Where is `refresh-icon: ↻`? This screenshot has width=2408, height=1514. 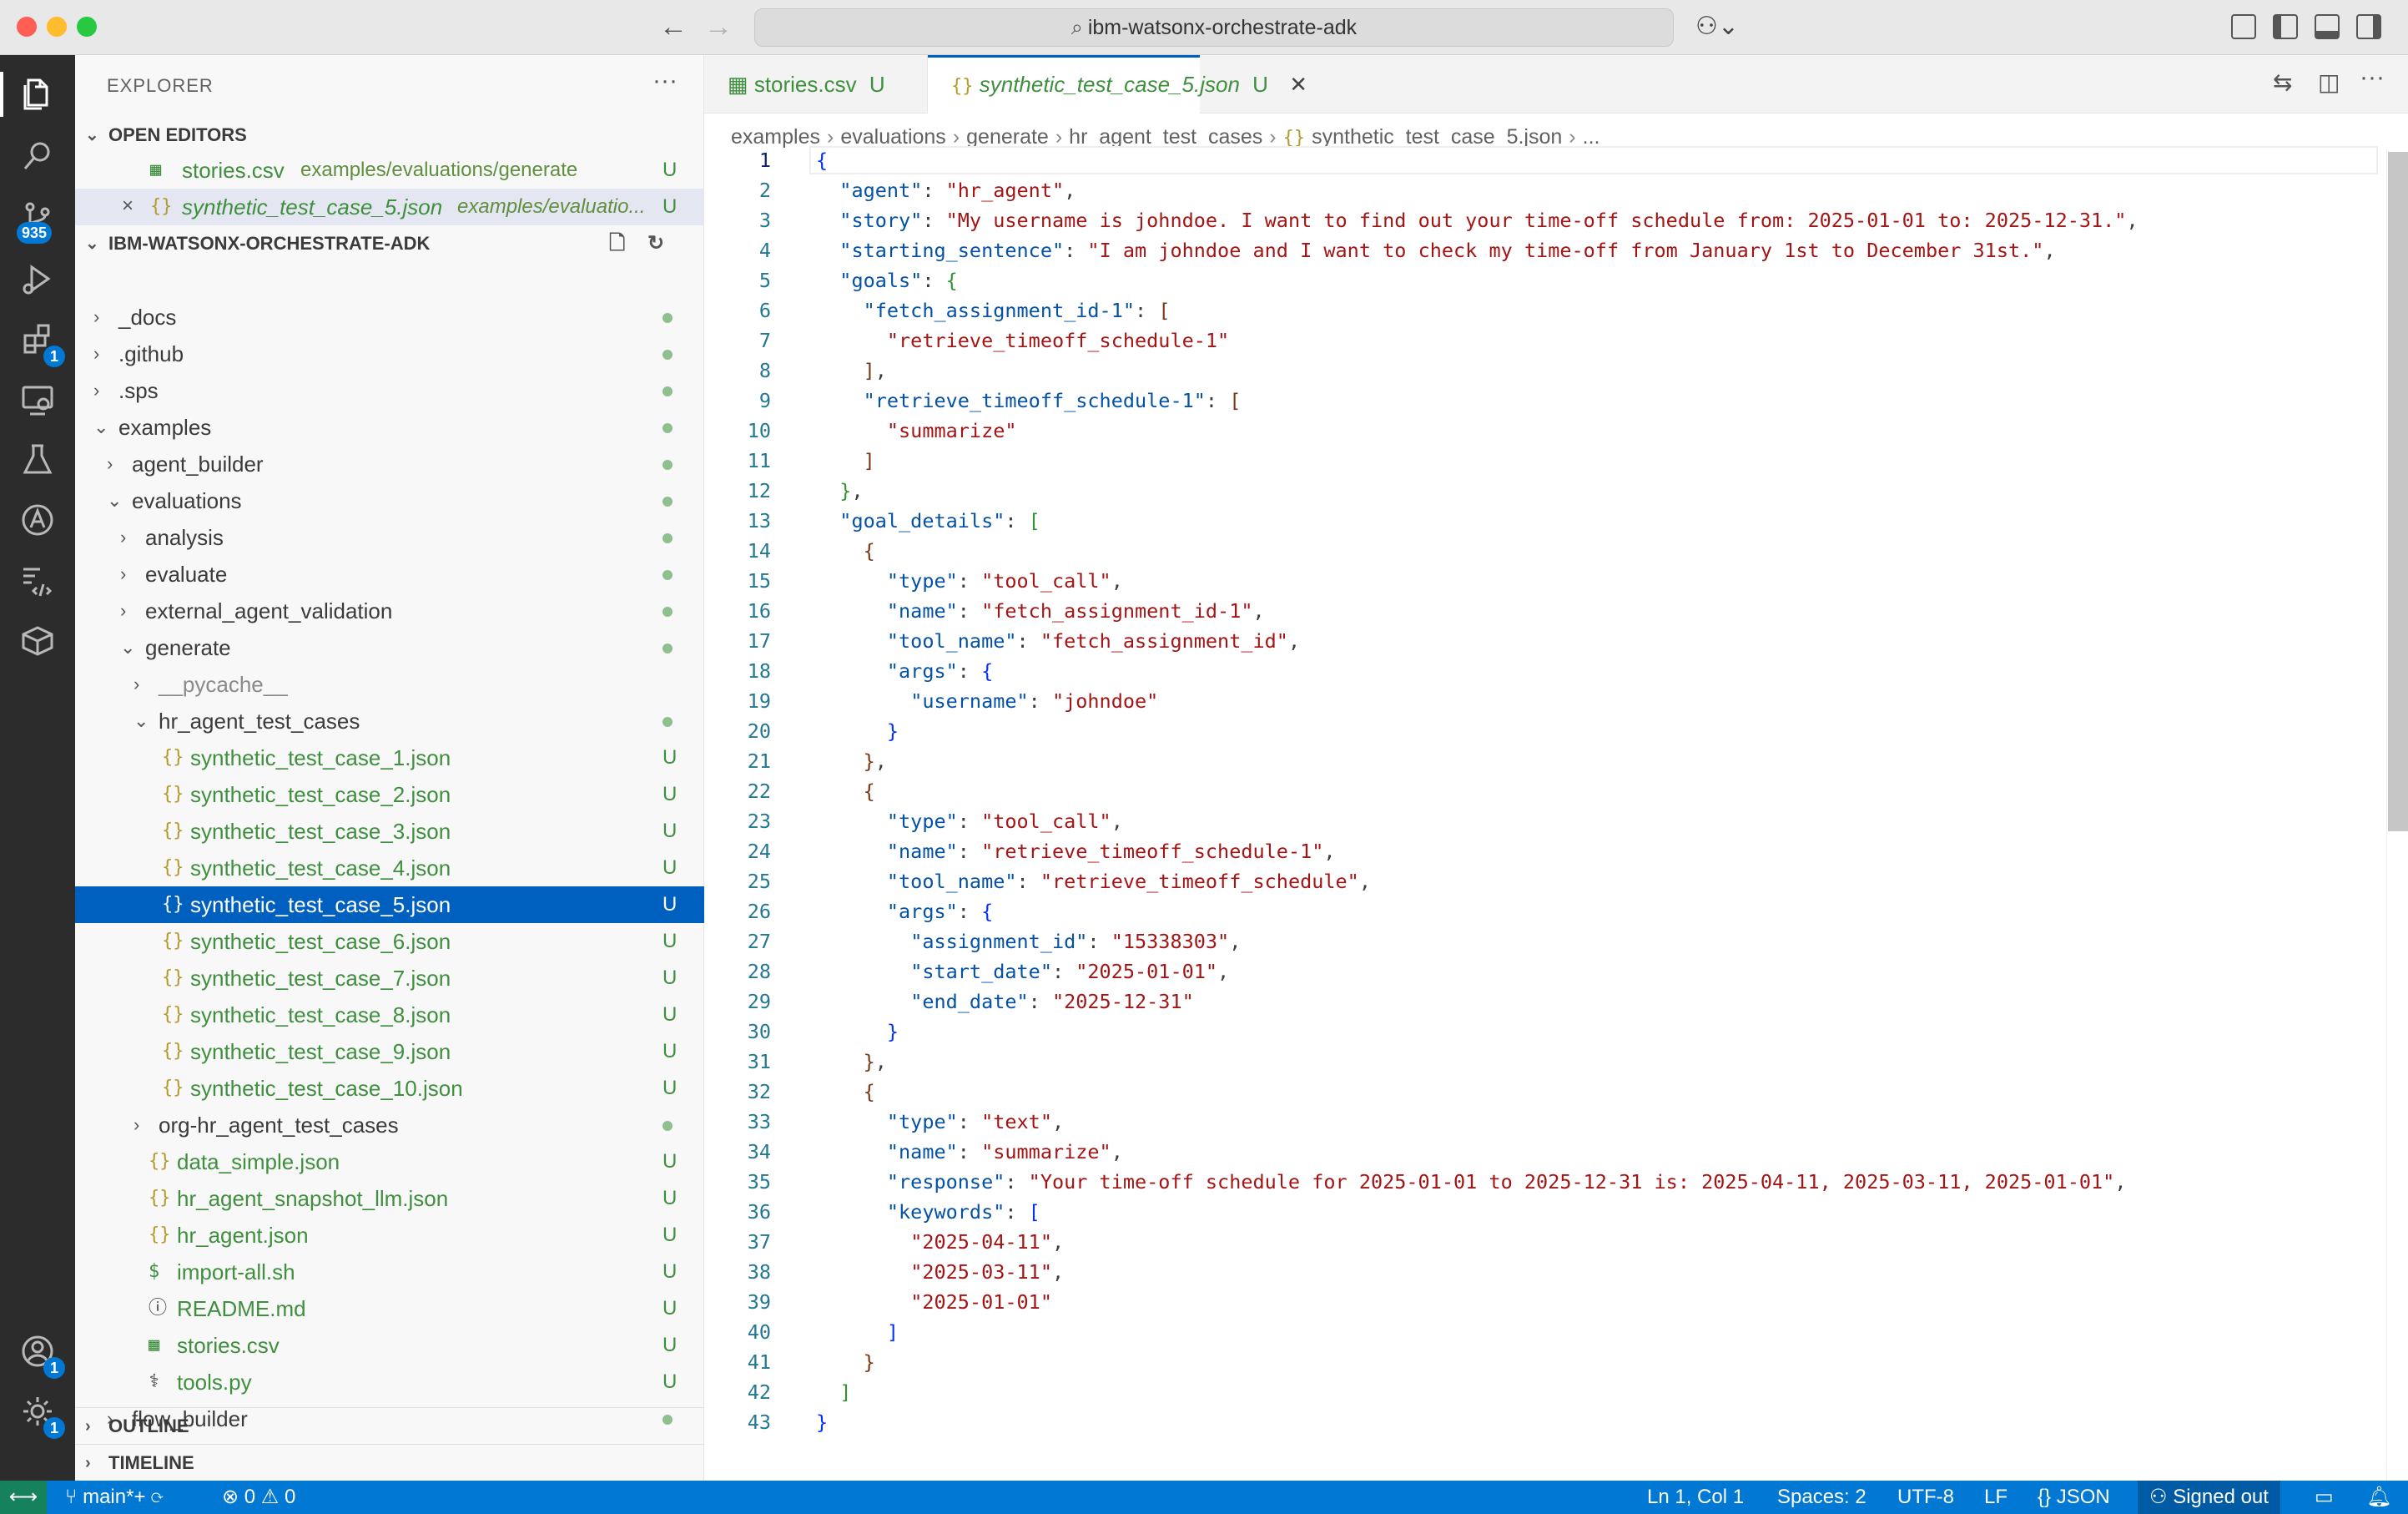
refresh-icon: ↻ is located at coordinates (655, 244).